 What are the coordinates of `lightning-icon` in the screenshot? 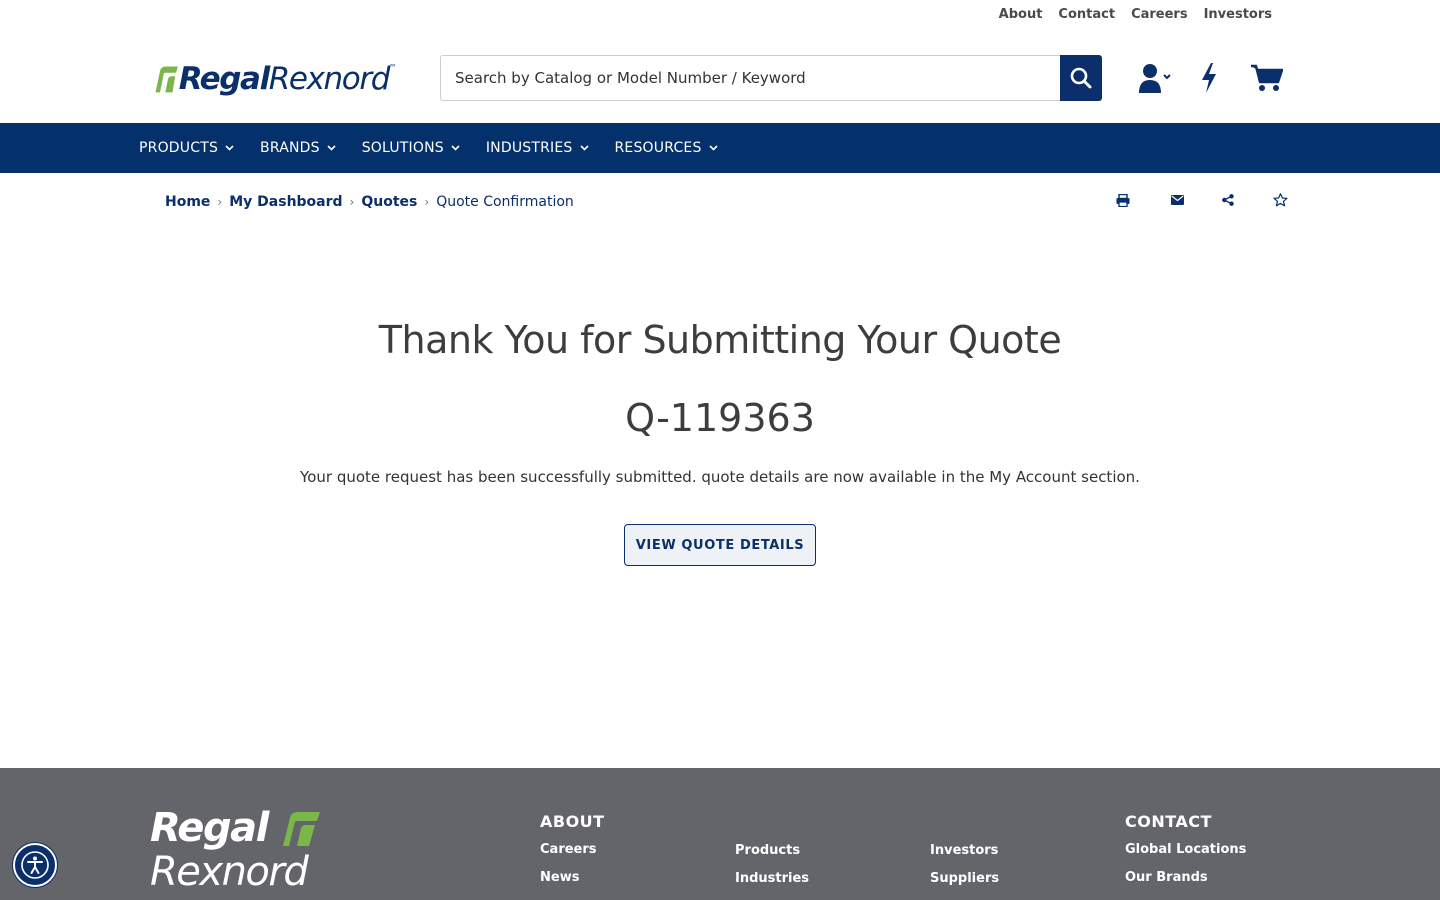 It's located at (1209, 78).